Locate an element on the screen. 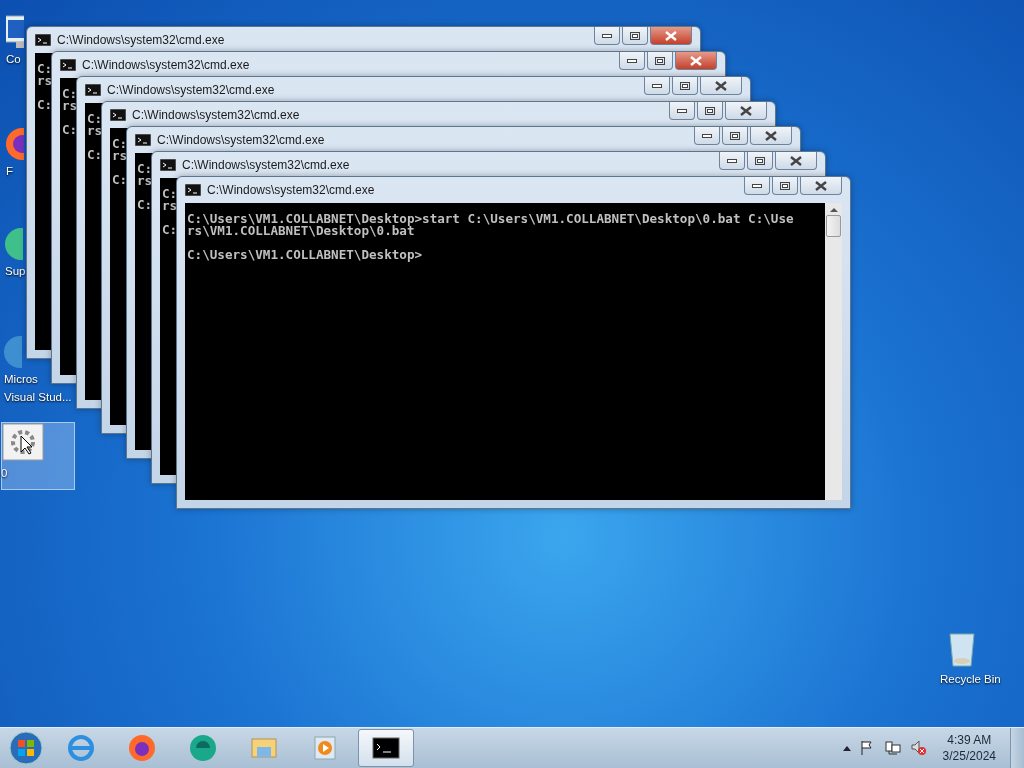  console-line: C:\Users\VM1.COLLABNET\Desktop>start C:\Users\VM1.COLLABNET\Desktop\0.bat C:\Use is located at coordinates (490, 219).